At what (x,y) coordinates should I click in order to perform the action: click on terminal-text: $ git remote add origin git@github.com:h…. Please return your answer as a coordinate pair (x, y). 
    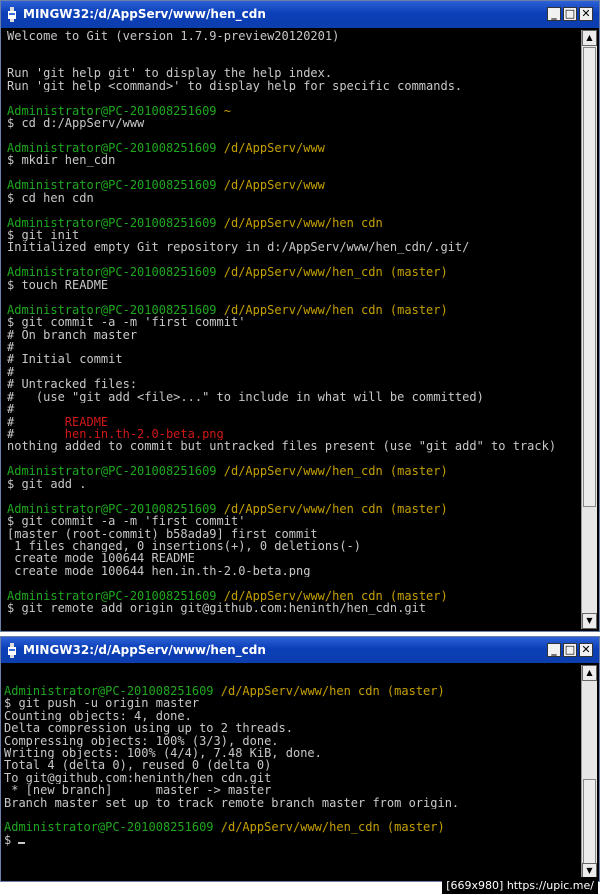
    Looking at the image, I should click on (217, 608).